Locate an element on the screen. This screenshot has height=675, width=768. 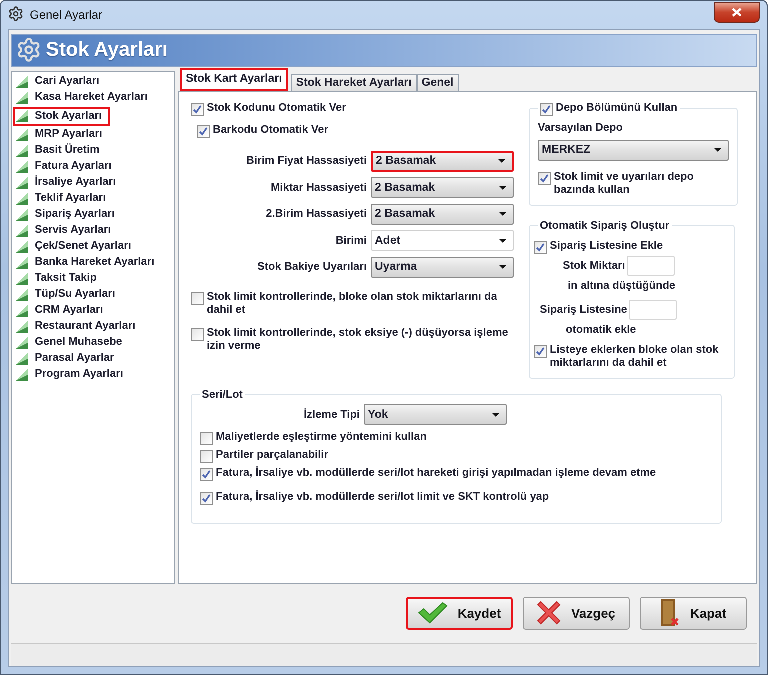
field-label: in altına düştüğünde is located at coordinates (622, 286).